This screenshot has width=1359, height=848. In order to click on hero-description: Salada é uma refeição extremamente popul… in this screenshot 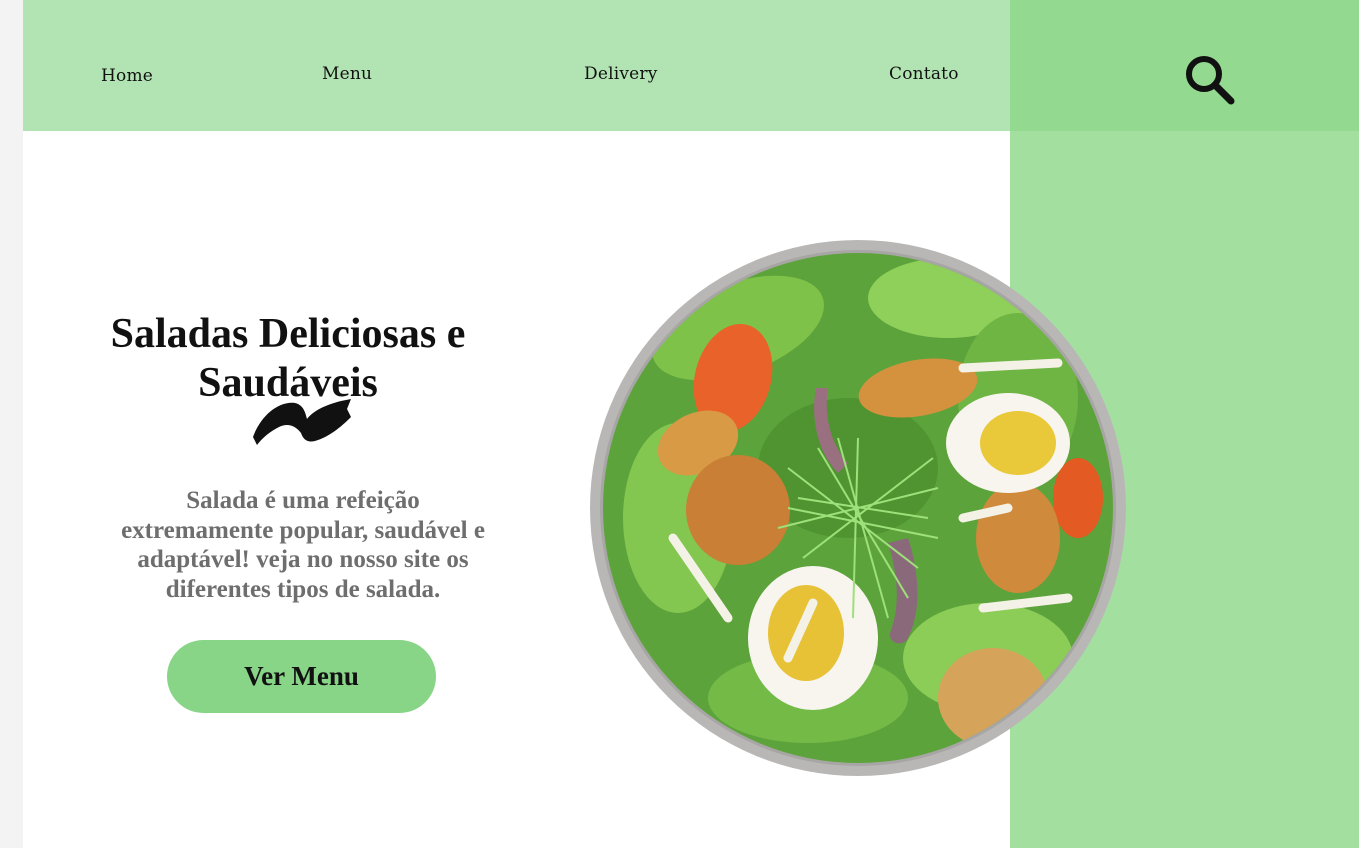, I will do `click(303, 545)`.